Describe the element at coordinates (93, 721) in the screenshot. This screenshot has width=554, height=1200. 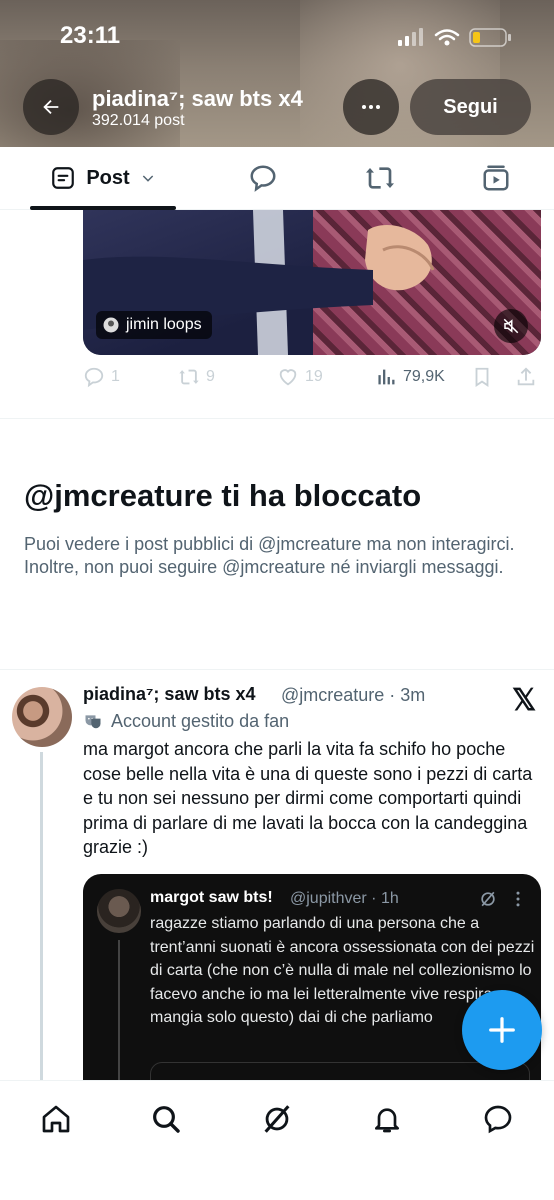
I see `theater-masks-icon` at that location.